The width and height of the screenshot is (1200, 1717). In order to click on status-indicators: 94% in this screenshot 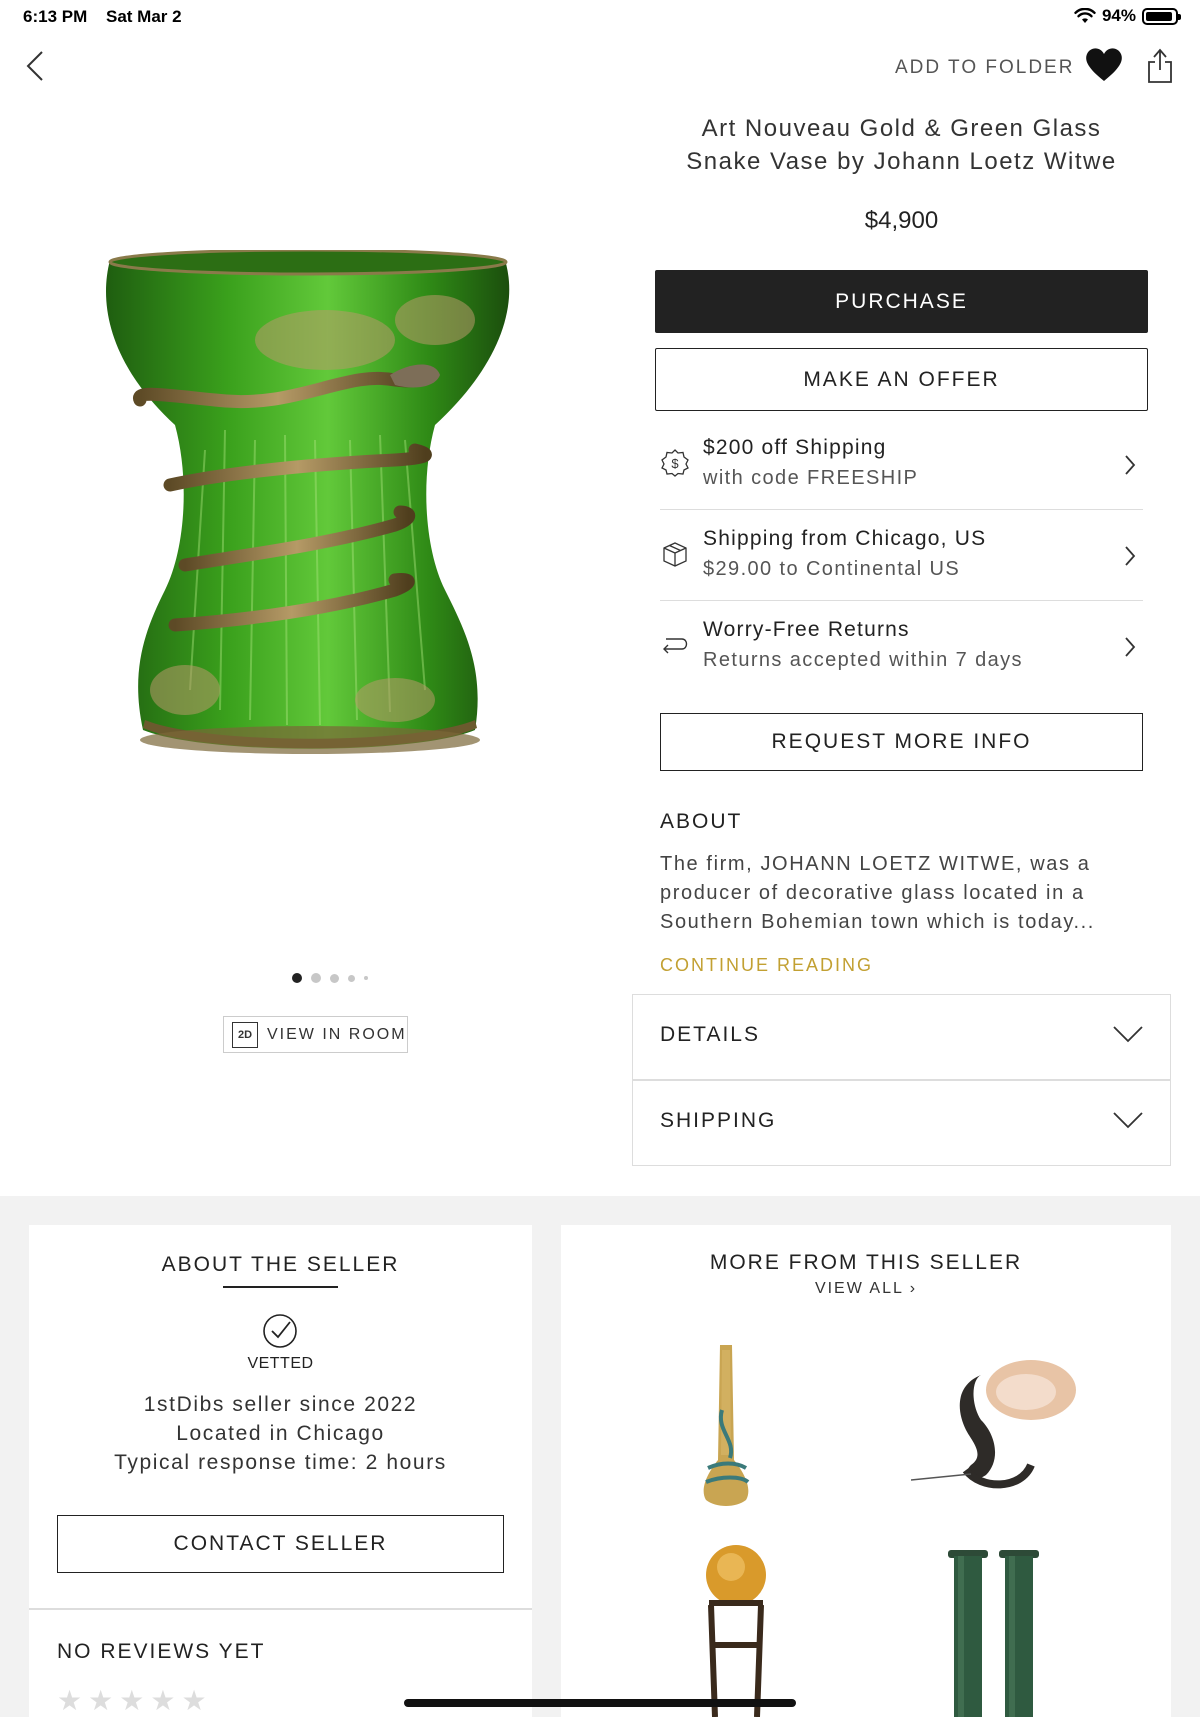, I will do `click(1127, 16)`.